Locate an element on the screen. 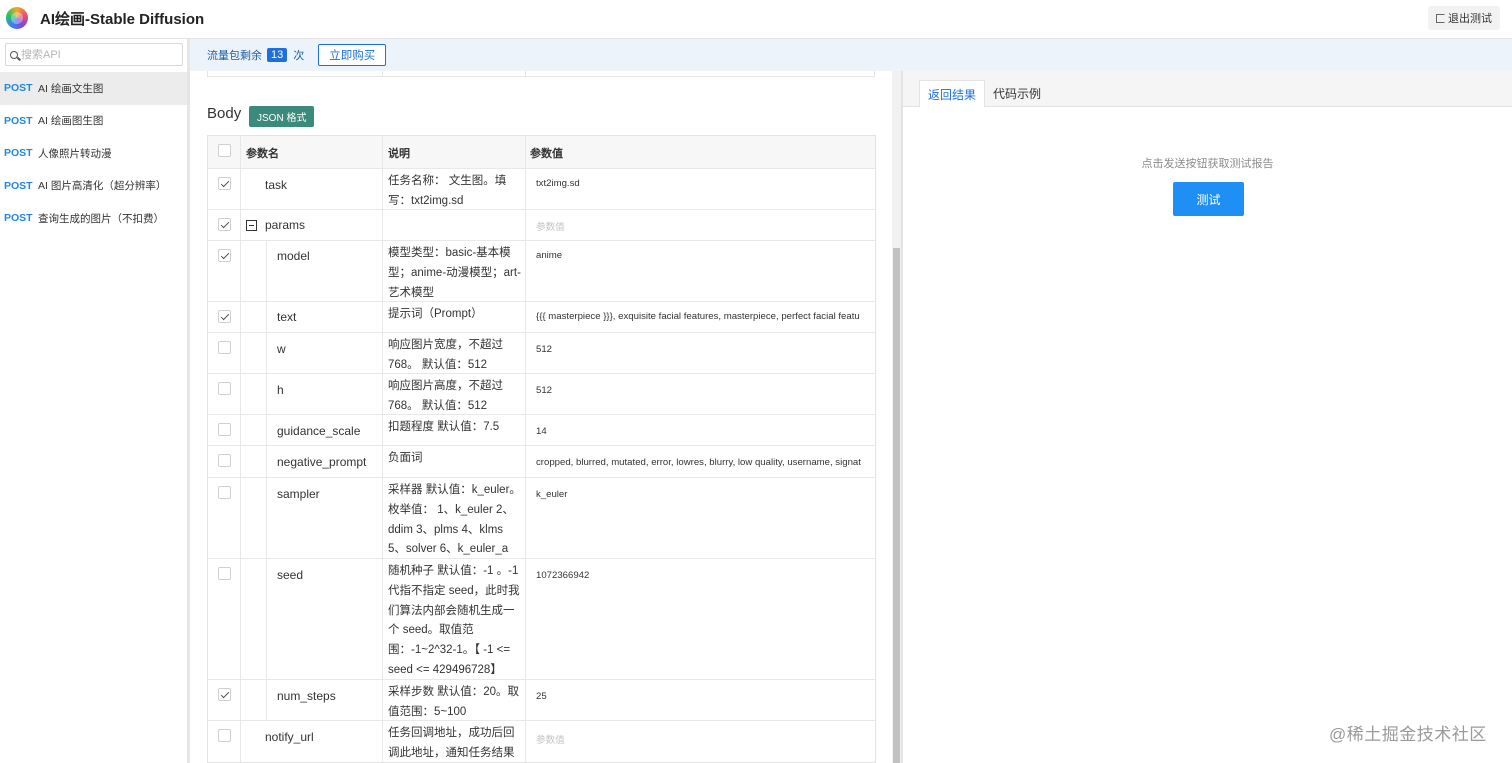 Image resolution: width=1512 pixels, height=763 pixels. collapse-icon is located at coordinates (251, 225).